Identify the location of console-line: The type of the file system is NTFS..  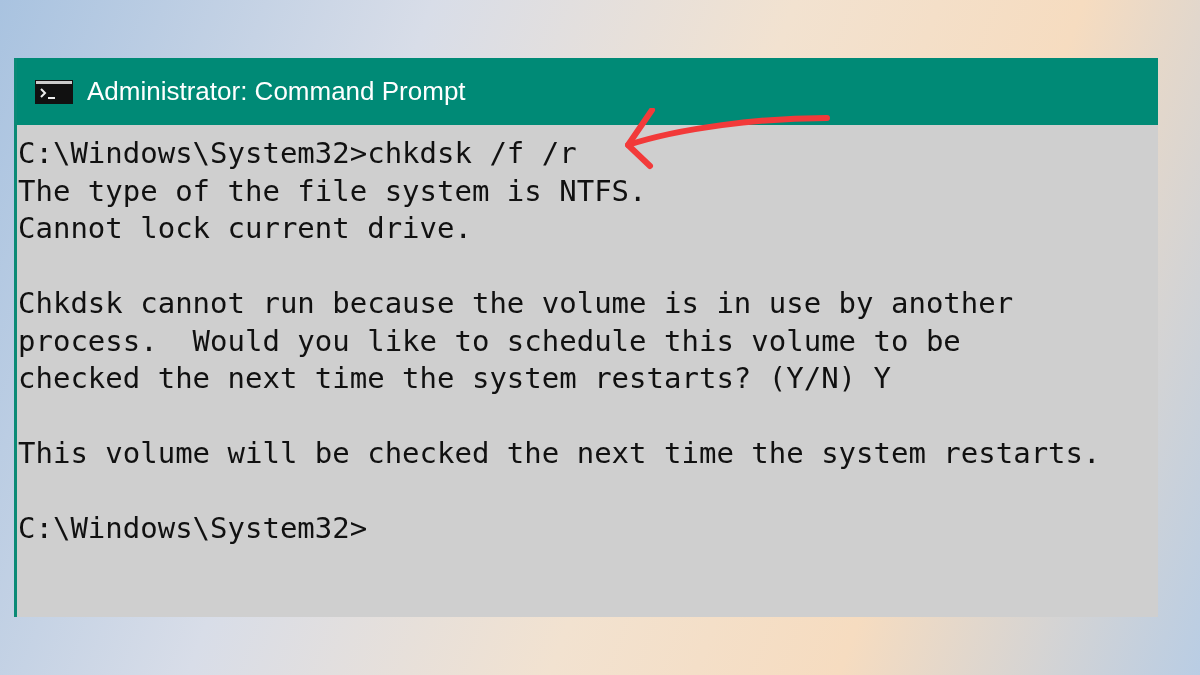
(332, 191).